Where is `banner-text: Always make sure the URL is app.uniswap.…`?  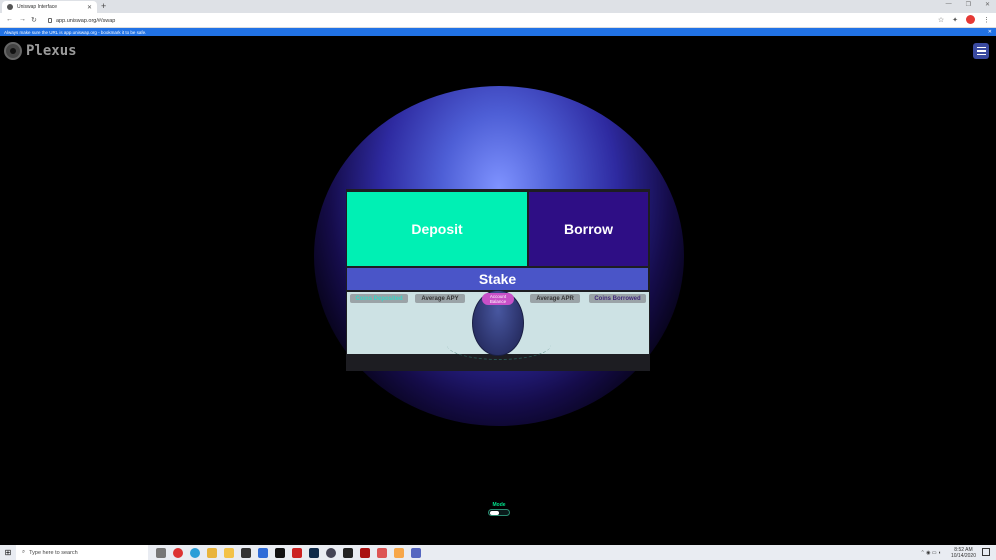
banner-text: Always make sure the URL is app.uniswap.… is located at coordinates (75, 32).